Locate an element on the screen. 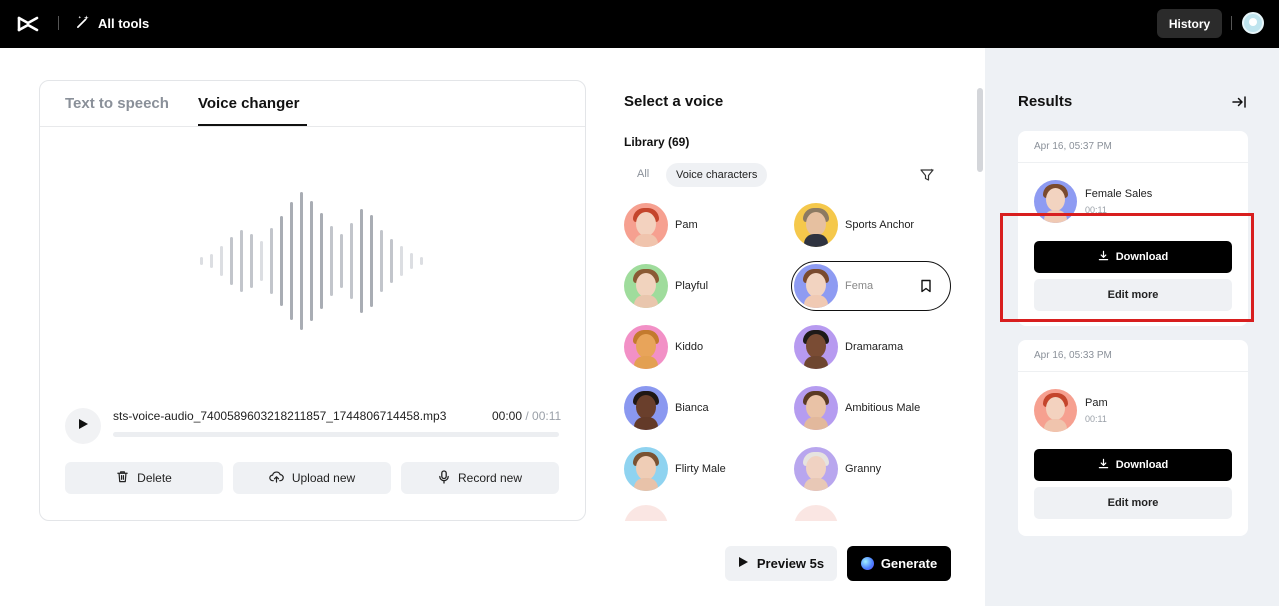 This screenshot has width=1279, height=606. card-divider is located at coordinates (1133, 162).